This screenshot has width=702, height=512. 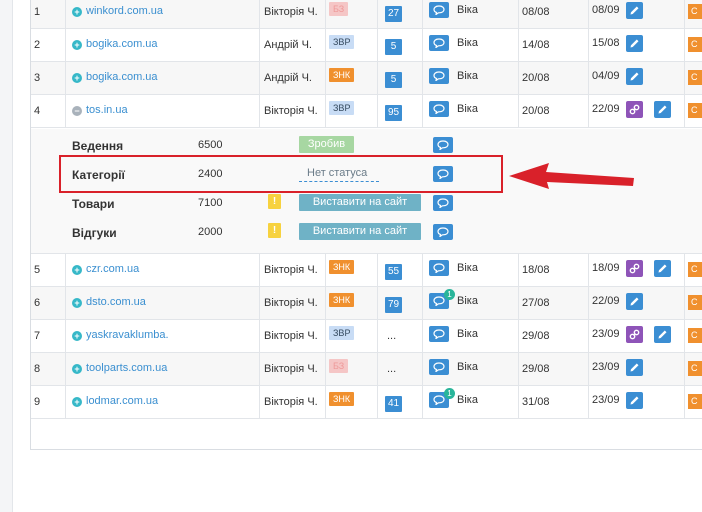 I want to click on row-number-cell: 8, so click(x=48, y=369).